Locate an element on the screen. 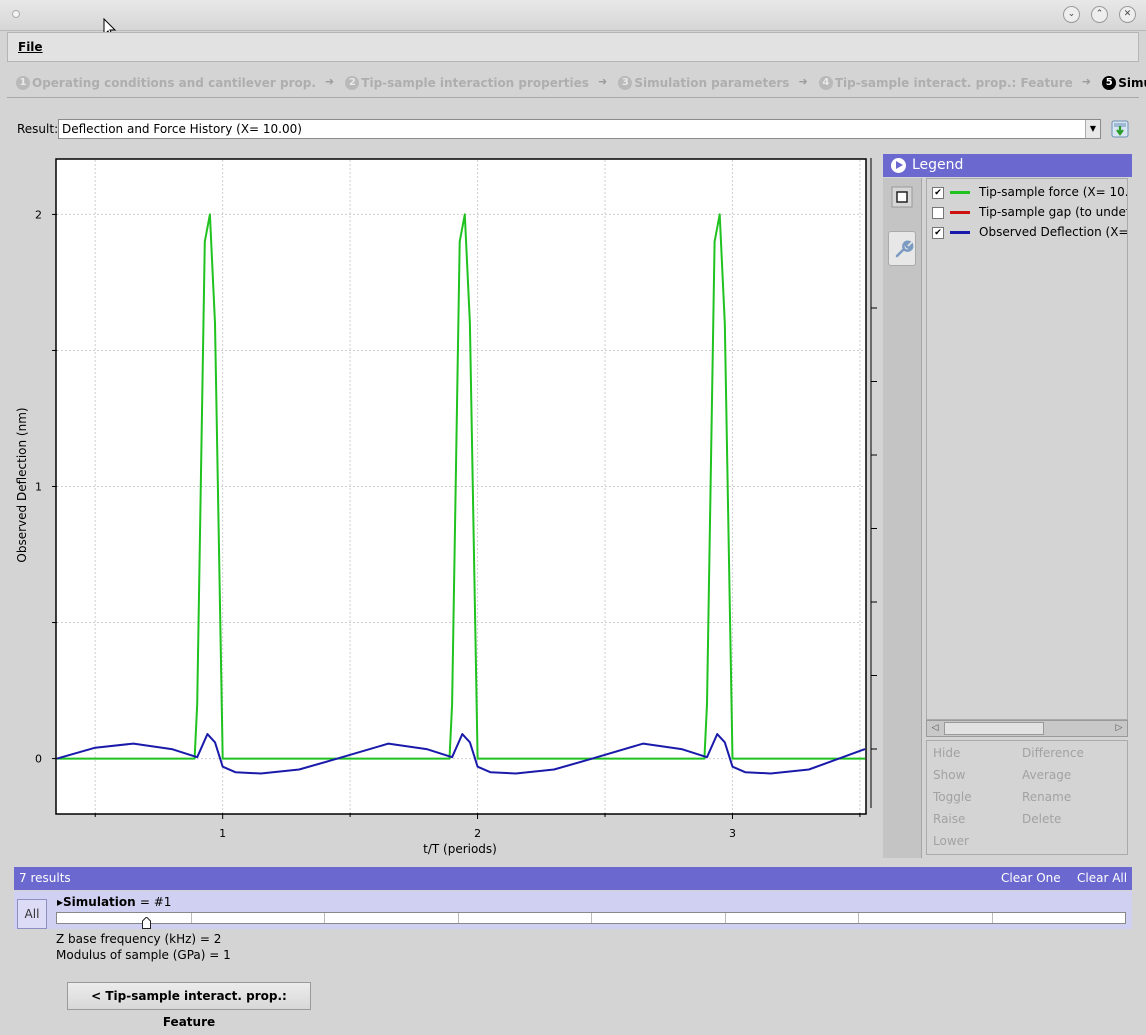 The width and height of the screenshot is (1146, 1035). play-icon is located at coordinates (898, 165).